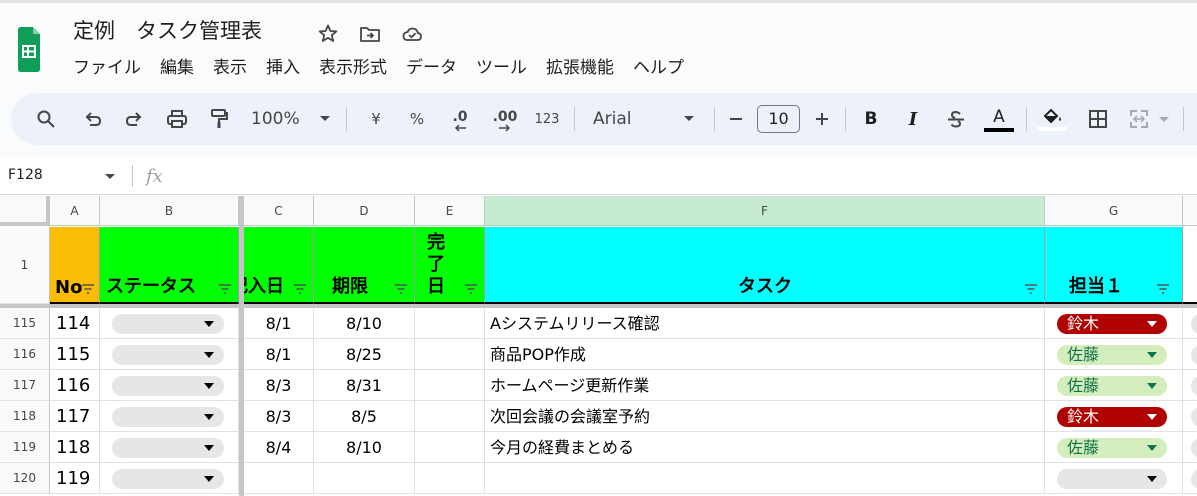 Image resolution: width=1197 pixels, height=496 pixels. What do you see at coordinates (765, 323) in the screenshot?
I see `cell-task: Aシステムリリース確認` at bounding box center [765, 323].